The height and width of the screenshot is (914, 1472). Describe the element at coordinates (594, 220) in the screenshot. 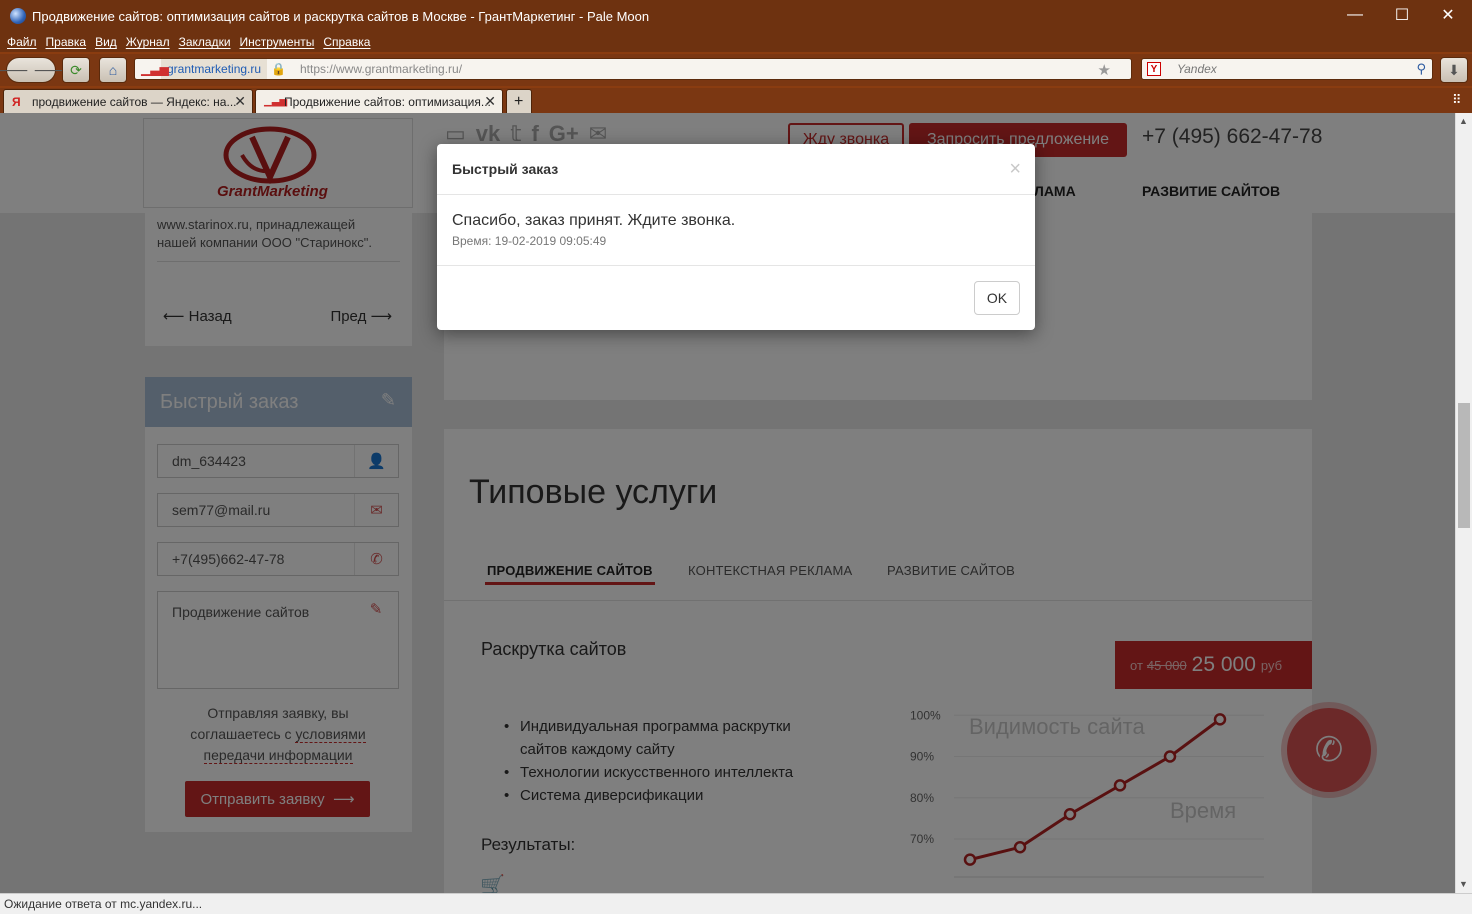

I see `modal-message: Спасибо, заказ принят. Ждите звонка.` at that location.